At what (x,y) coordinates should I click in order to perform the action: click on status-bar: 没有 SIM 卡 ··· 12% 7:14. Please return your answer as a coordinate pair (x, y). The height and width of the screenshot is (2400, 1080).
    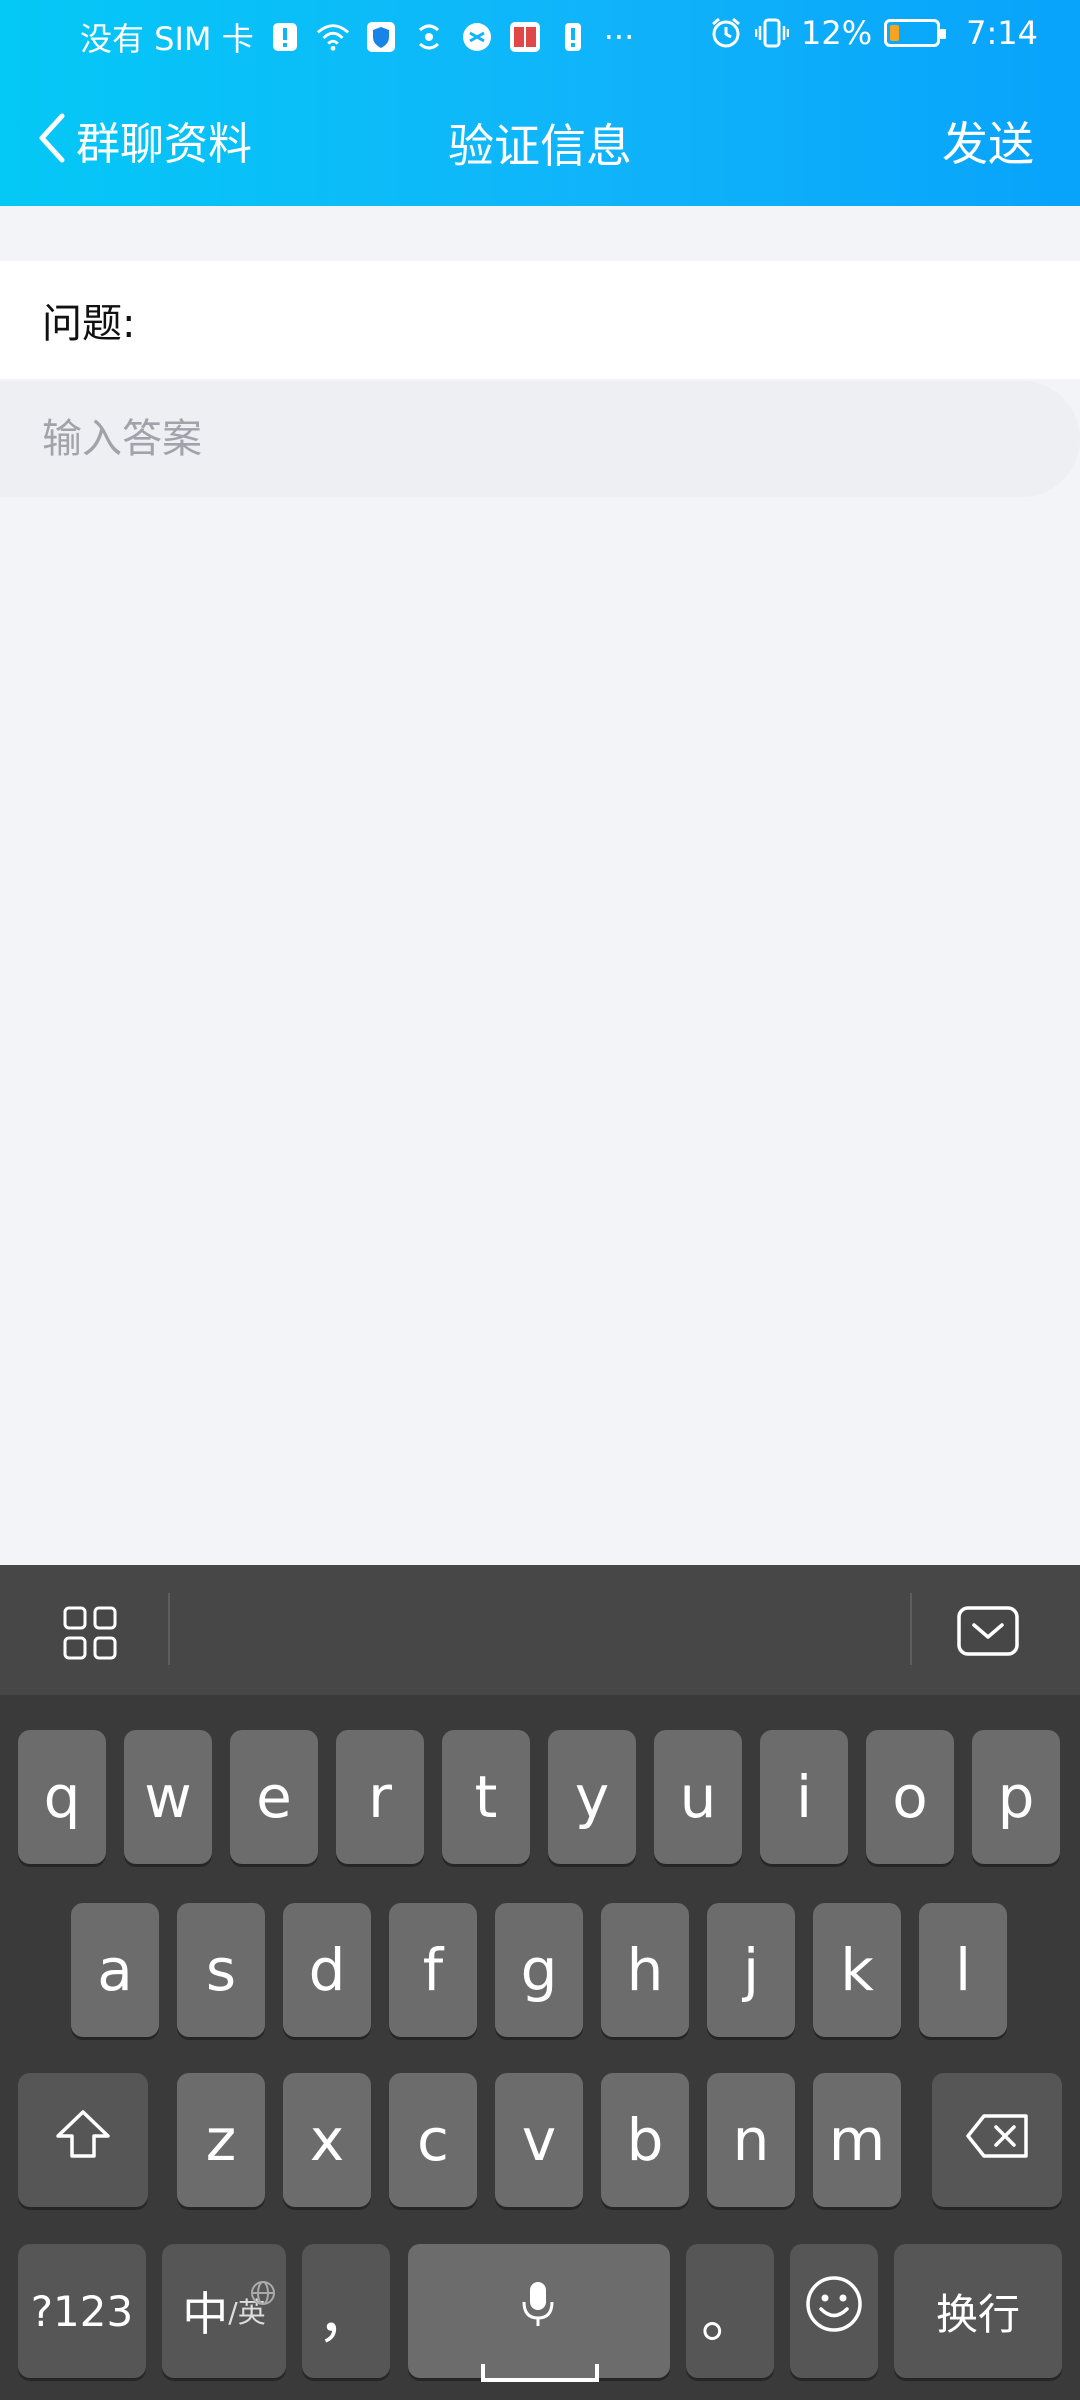
    Looking at the image, I should click on (540, 36).